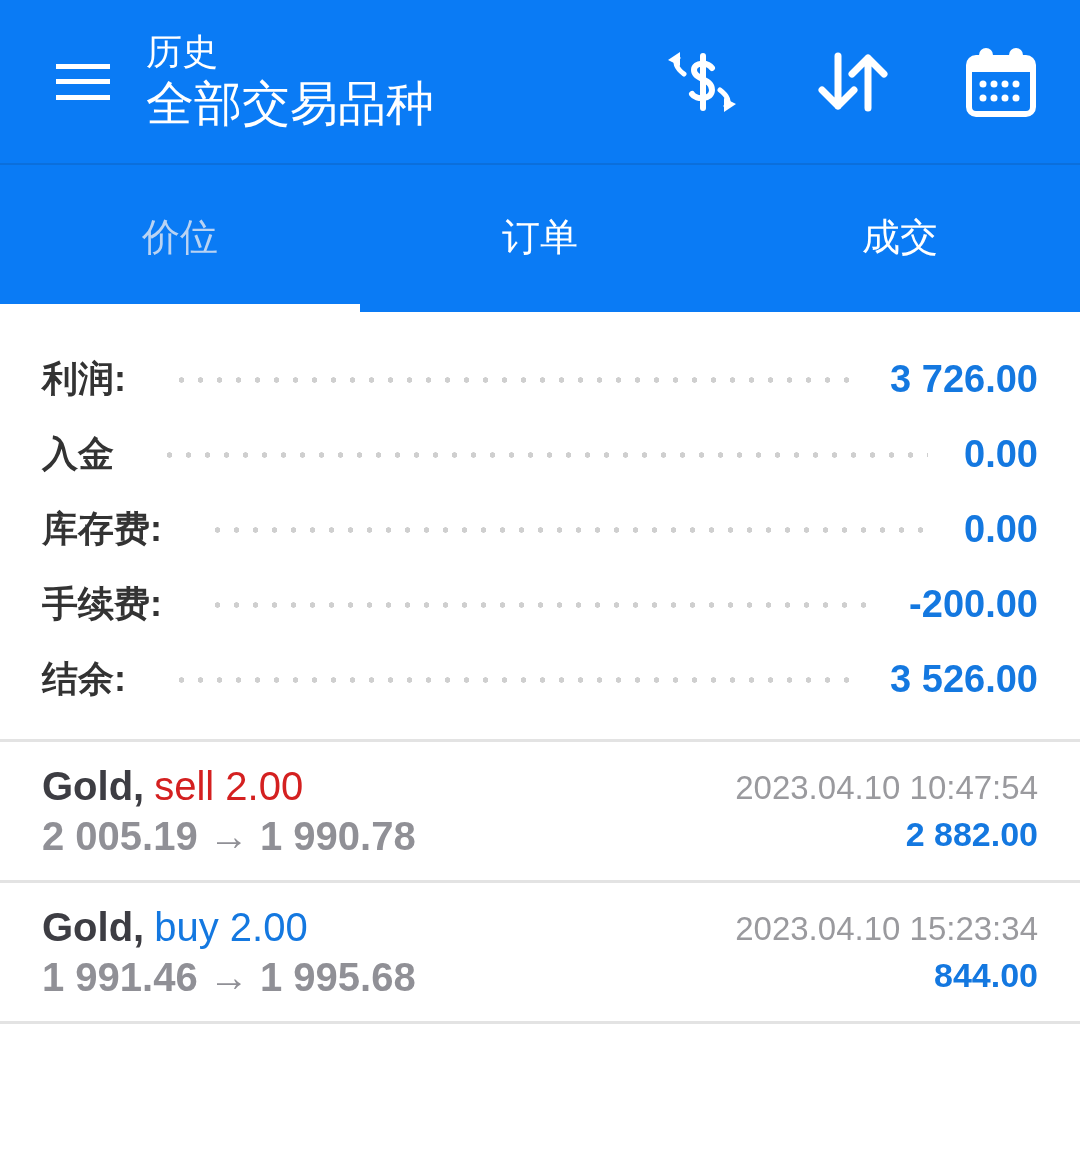 The height and width of the screenshot is (1159, 1080). What do you see at coordinates (231, 927) in the screenshot?
I see `trade-type: buy 2.00` at bounding box center [231, 927].